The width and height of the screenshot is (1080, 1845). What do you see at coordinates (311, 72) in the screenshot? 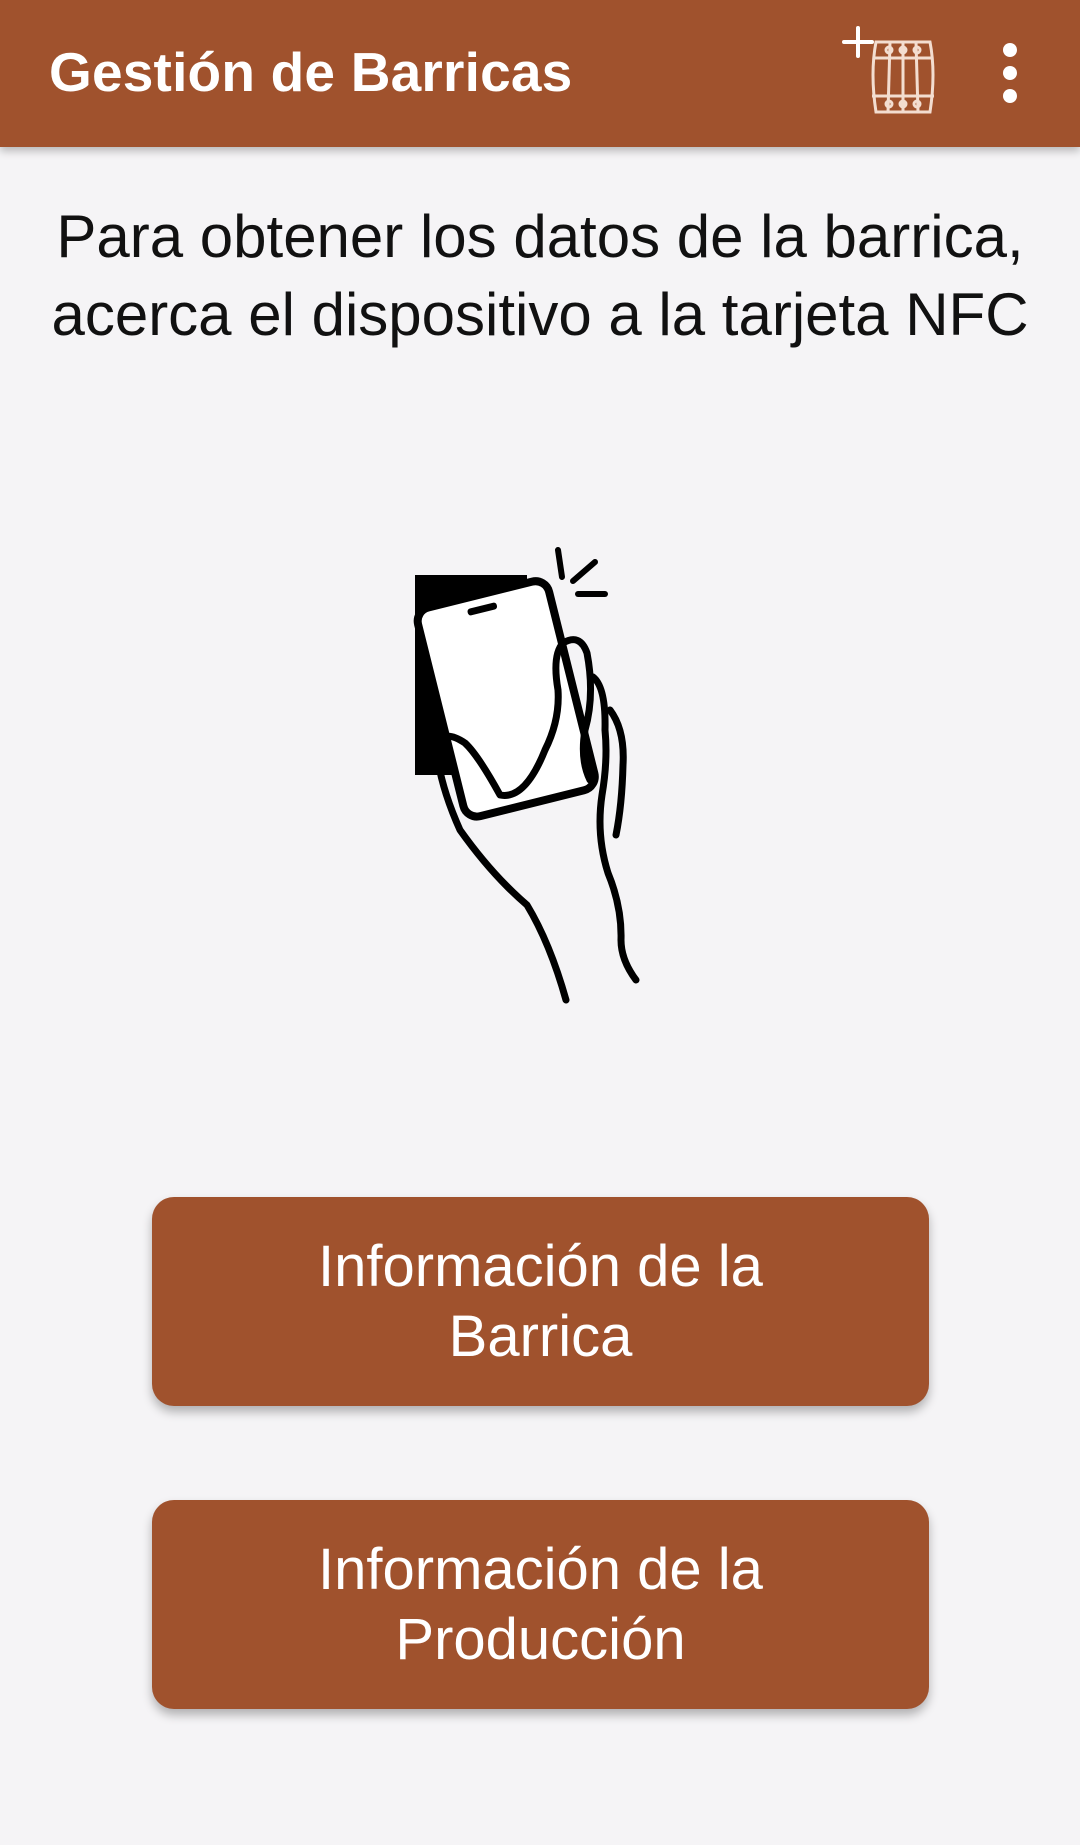
I see `app-title: Gestión de Barricas` at bounding box center [311, 72].